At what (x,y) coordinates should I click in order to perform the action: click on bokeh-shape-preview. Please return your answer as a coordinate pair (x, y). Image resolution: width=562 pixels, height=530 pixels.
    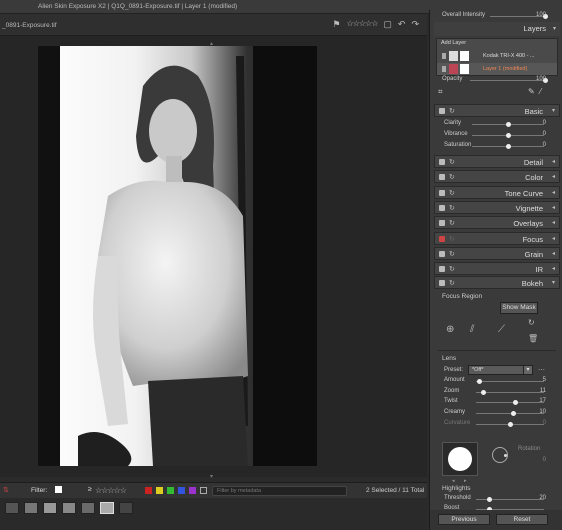
    Looking at the image, I should click on (460, 459).